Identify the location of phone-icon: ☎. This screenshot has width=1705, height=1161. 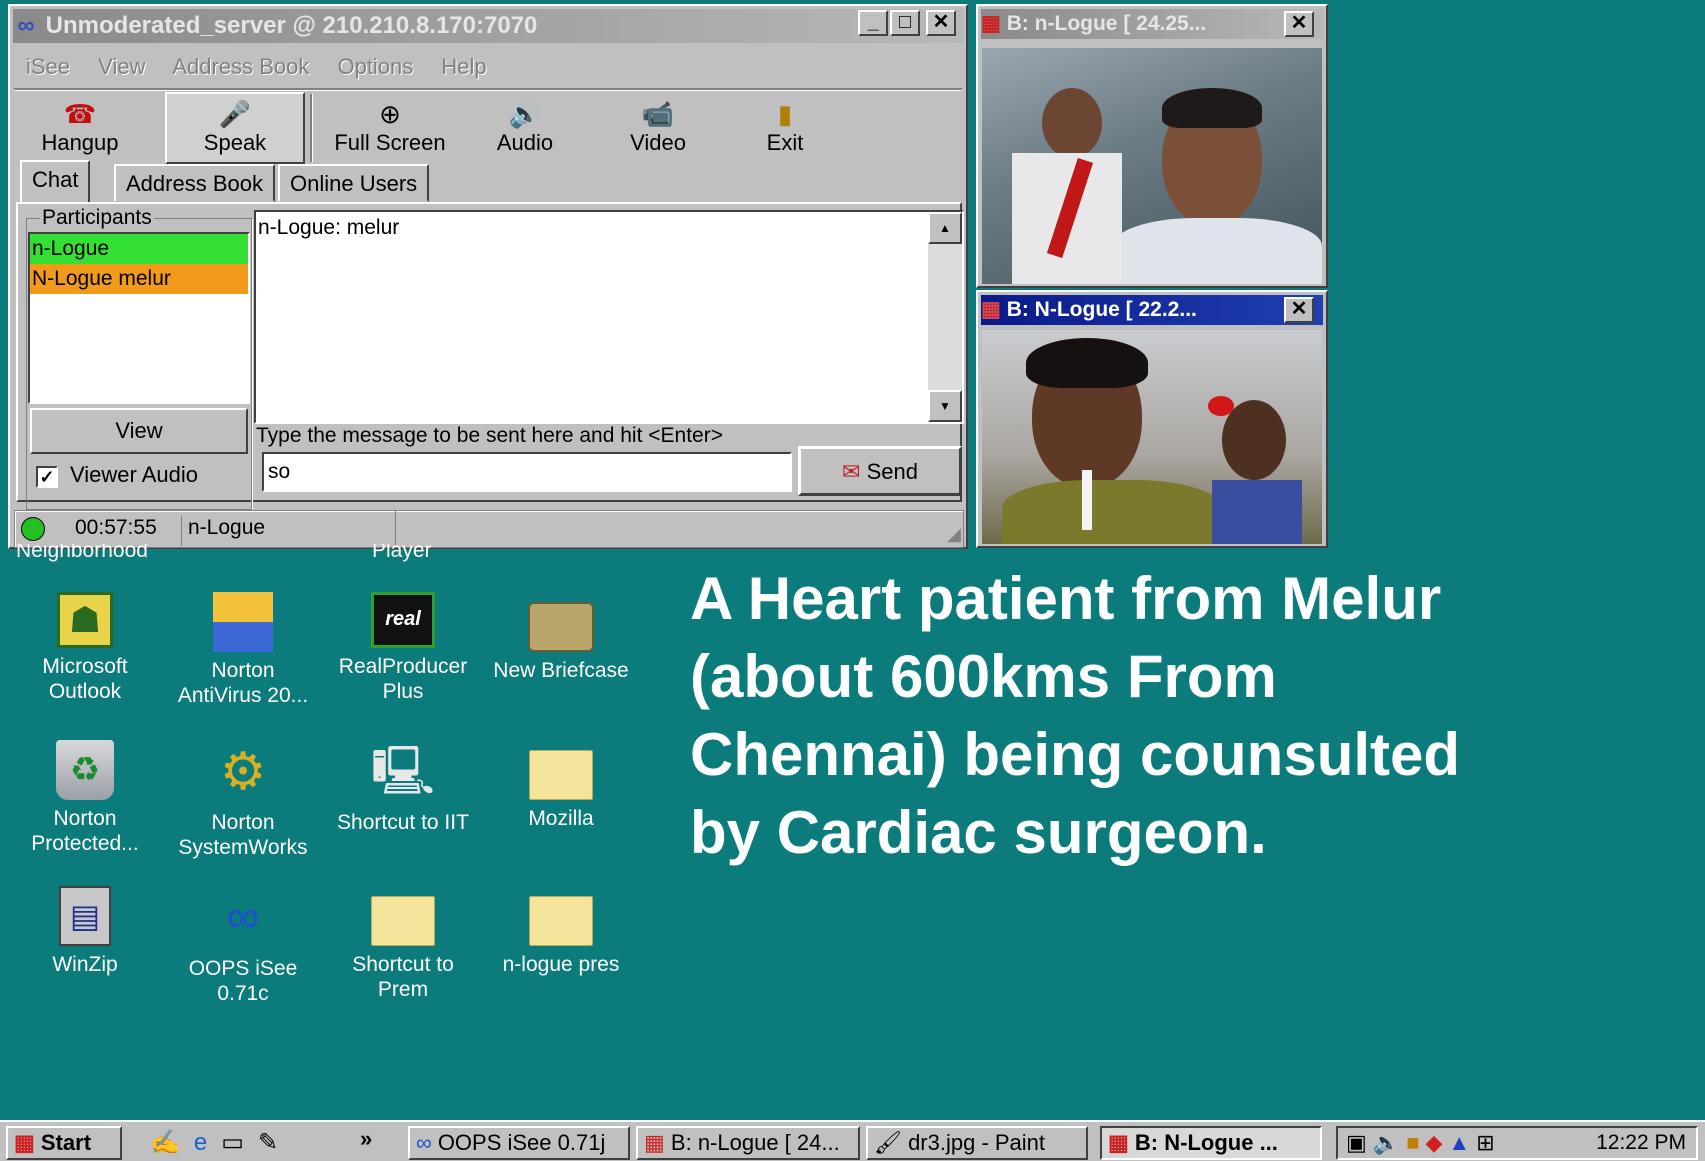
(80, 114).